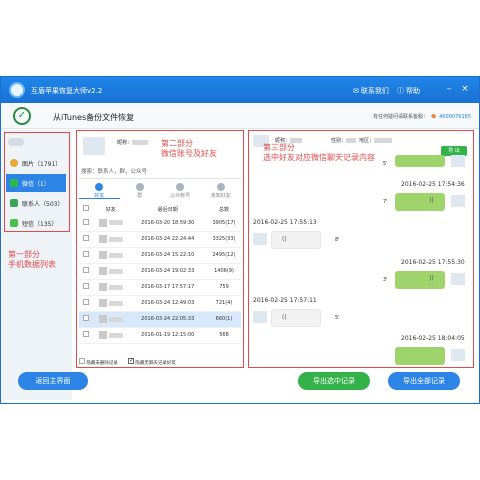 The height and width of the screenshot is (480, 480). I want to click on sidebar-item-wechat: 微信（1）, so click(36, 183).